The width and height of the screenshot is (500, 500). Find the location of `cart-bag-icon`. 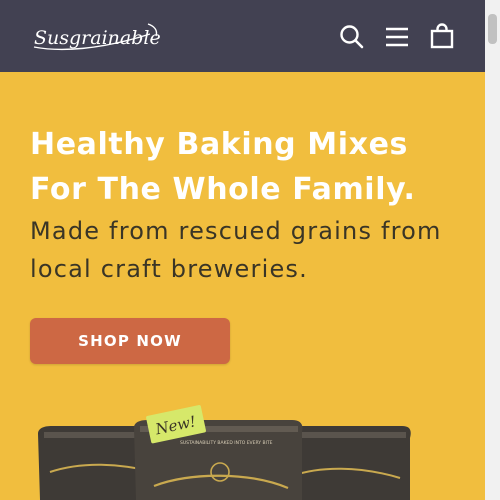

cart-bag-icon is located at coordinates (442, 36).